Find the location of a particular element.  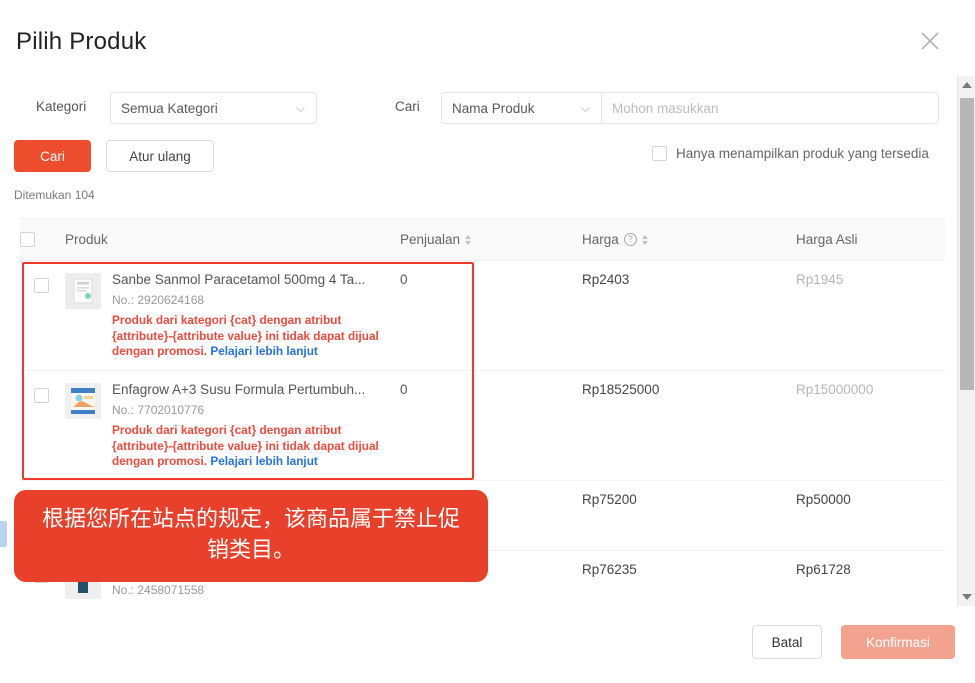

product-original-price: Rp50000 is located at coordinates (823, 499).